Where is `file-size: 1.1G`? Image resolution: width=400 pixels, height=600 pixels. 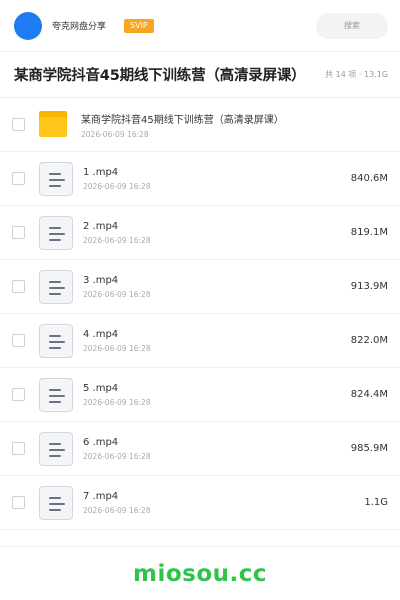
file-size: 1.1G is located at coordinates (376, 502).